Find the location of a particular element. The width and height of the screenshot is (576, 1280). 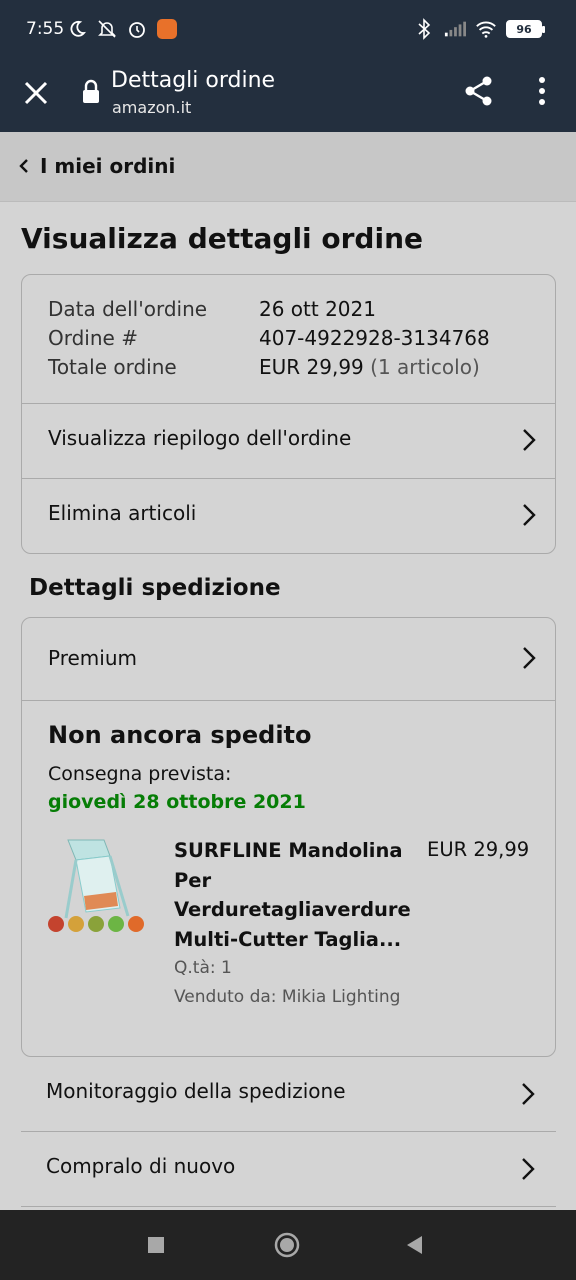

order-total-items: (1 articolo) is located at coordinates (425, 367).